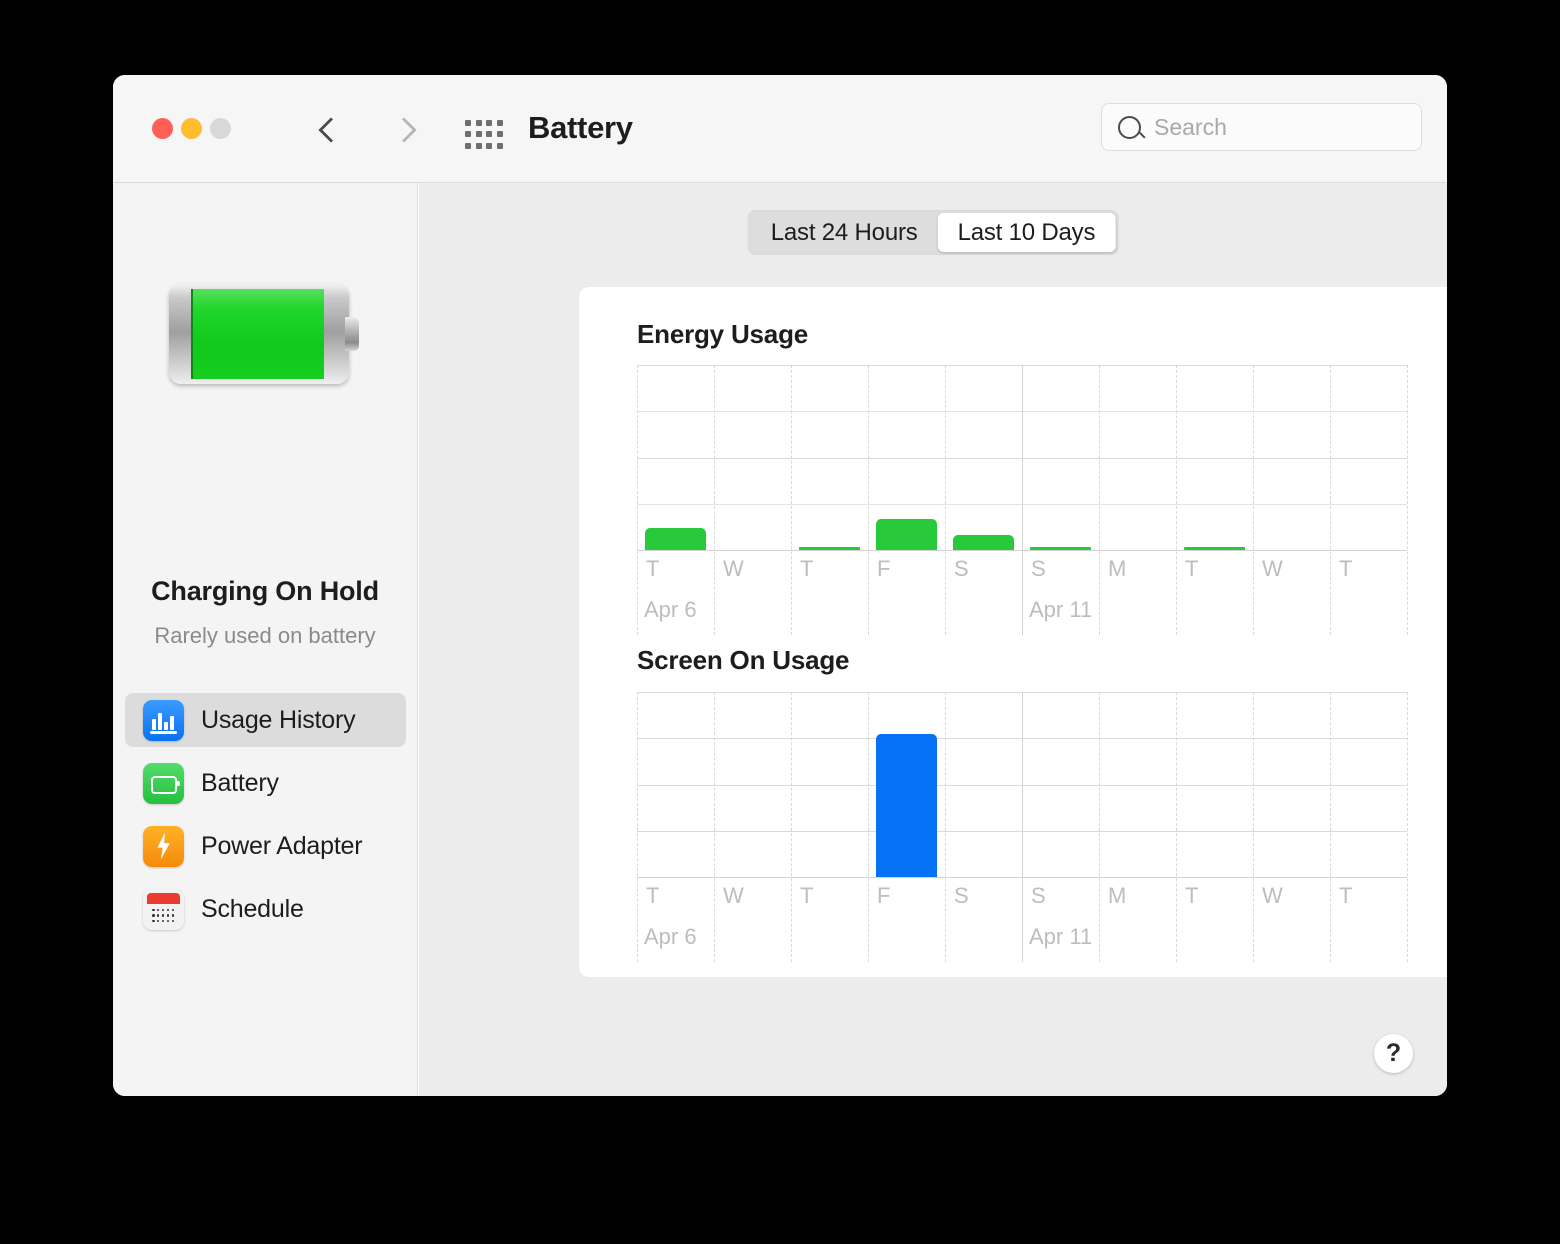 This screenshot has width=1560, height=1244. I want to click on tab-last-24-hours: Last 24 Hours, so click(844, 232).